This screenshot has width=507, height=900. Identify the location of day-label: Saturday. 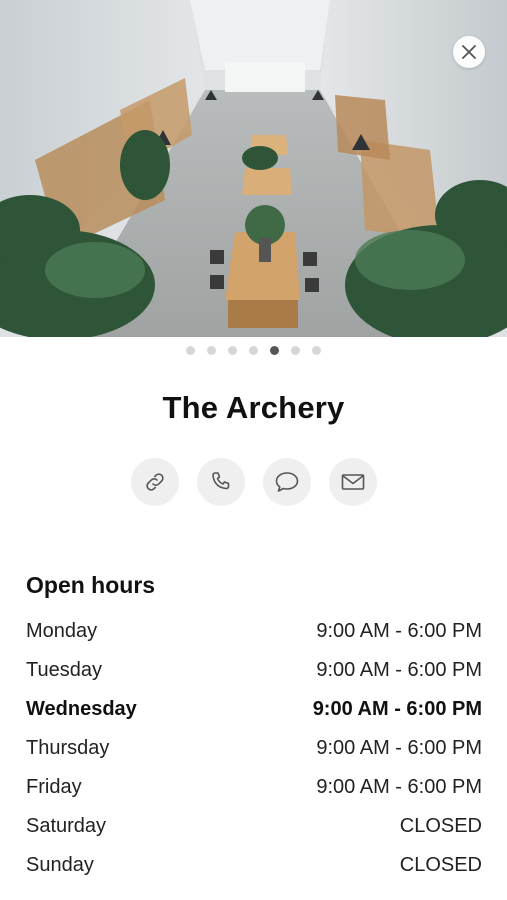
(66, 826).